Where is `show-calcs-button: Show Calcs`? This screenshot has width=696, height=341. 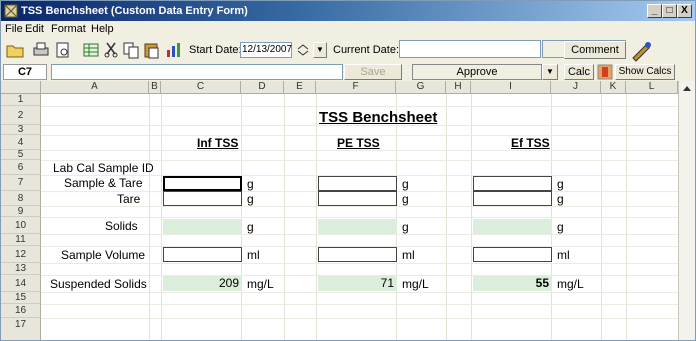 show-calcs-button: Show Calcs is located at coordinates (645, 72).